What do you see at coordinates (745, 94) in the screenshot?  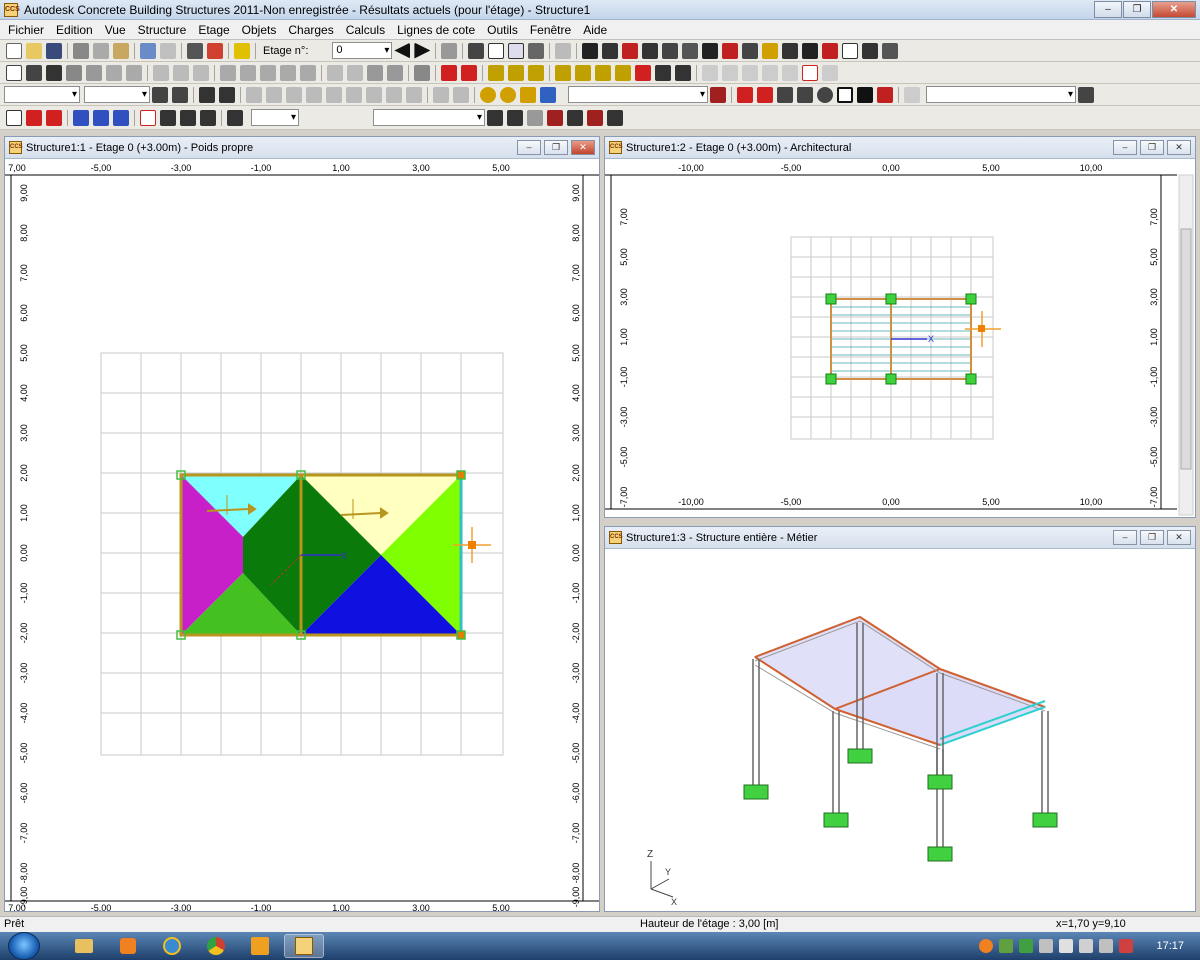 I see `draw-point-icon` at bounding box center [745, 94].